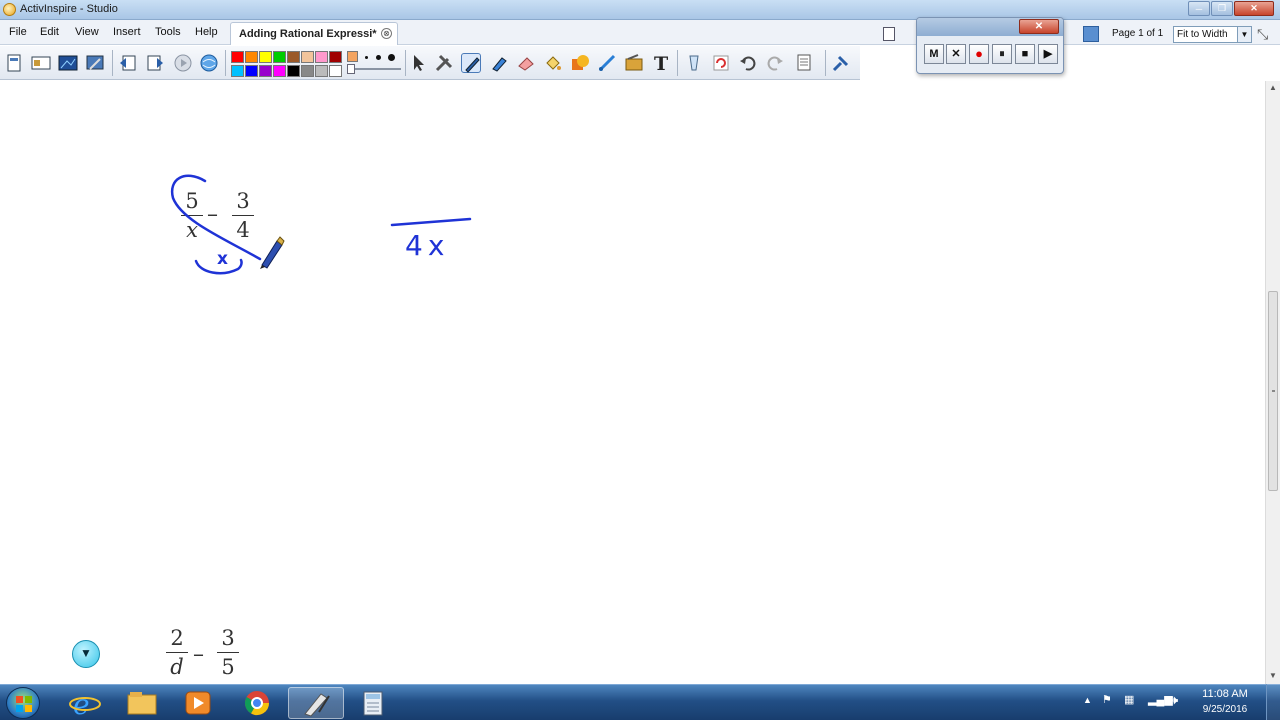  I want to click on settings-icon, so click(95, 63).